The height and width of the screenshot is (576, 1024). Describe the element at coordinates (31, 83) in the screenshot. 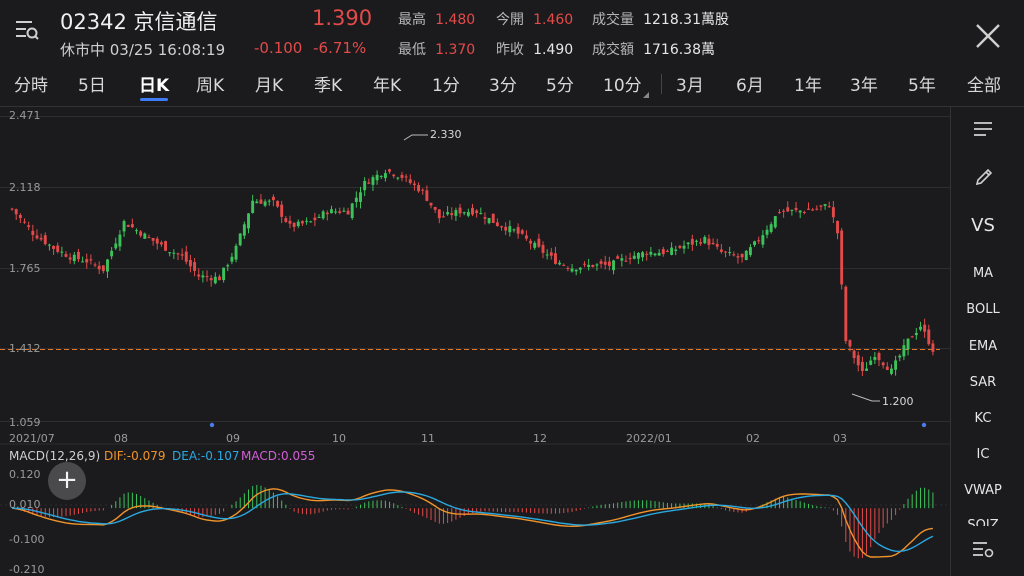

I see `tab-intraday: 分時` at that location.